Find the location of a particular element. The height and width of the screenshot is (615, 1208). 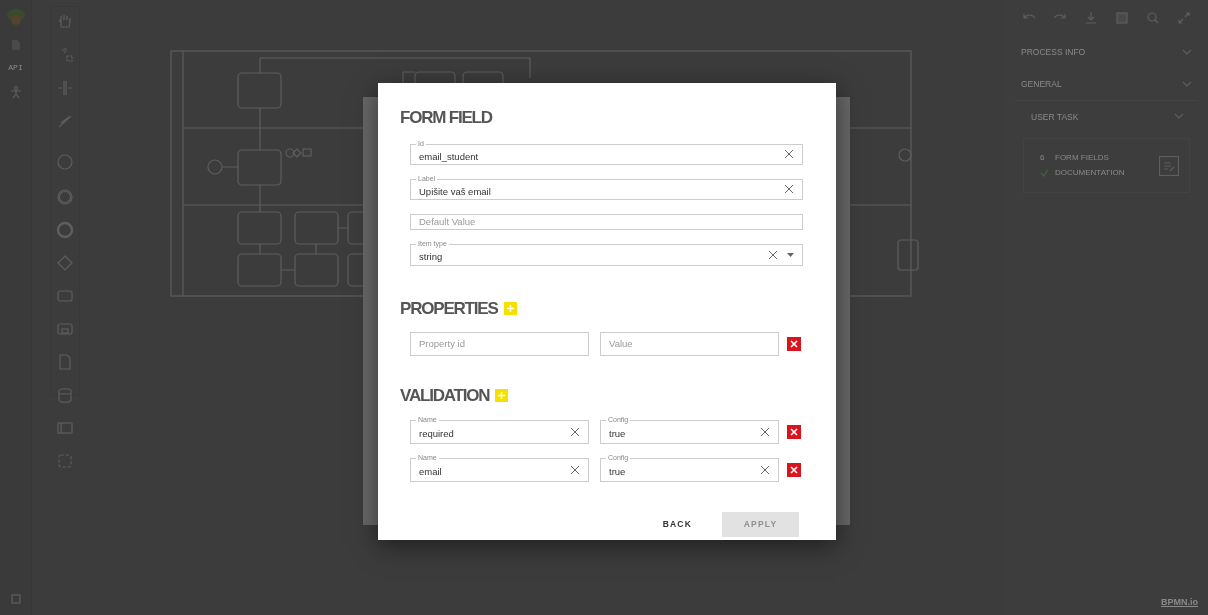

text-input: required is located at coordinates (494, 431).